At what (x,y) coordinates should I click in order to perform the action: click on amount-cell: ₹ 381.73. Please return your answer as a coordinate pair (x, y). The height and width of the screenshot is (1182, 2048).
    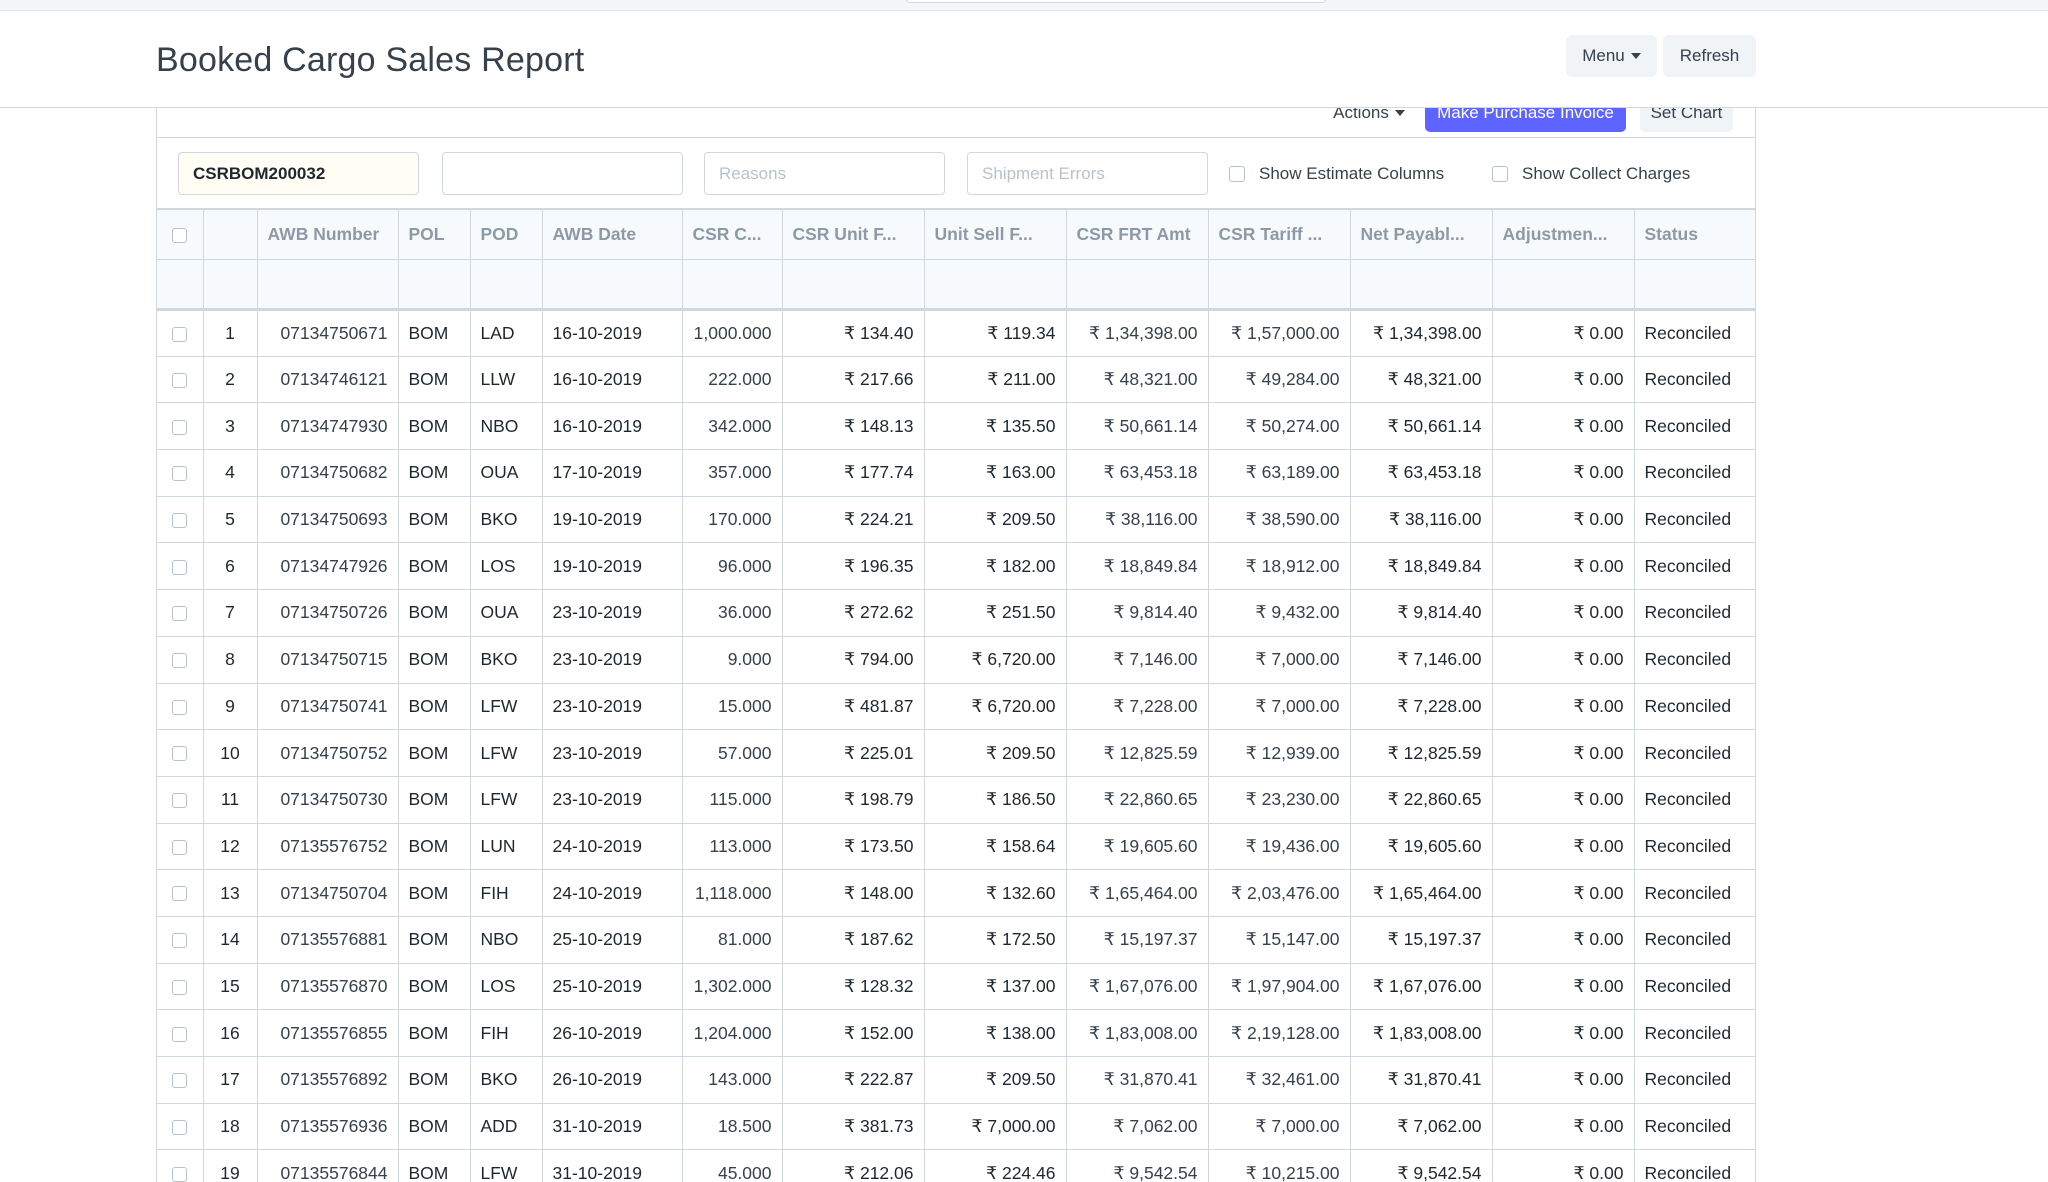
    Looking at the image, I should click on (853, 1126).